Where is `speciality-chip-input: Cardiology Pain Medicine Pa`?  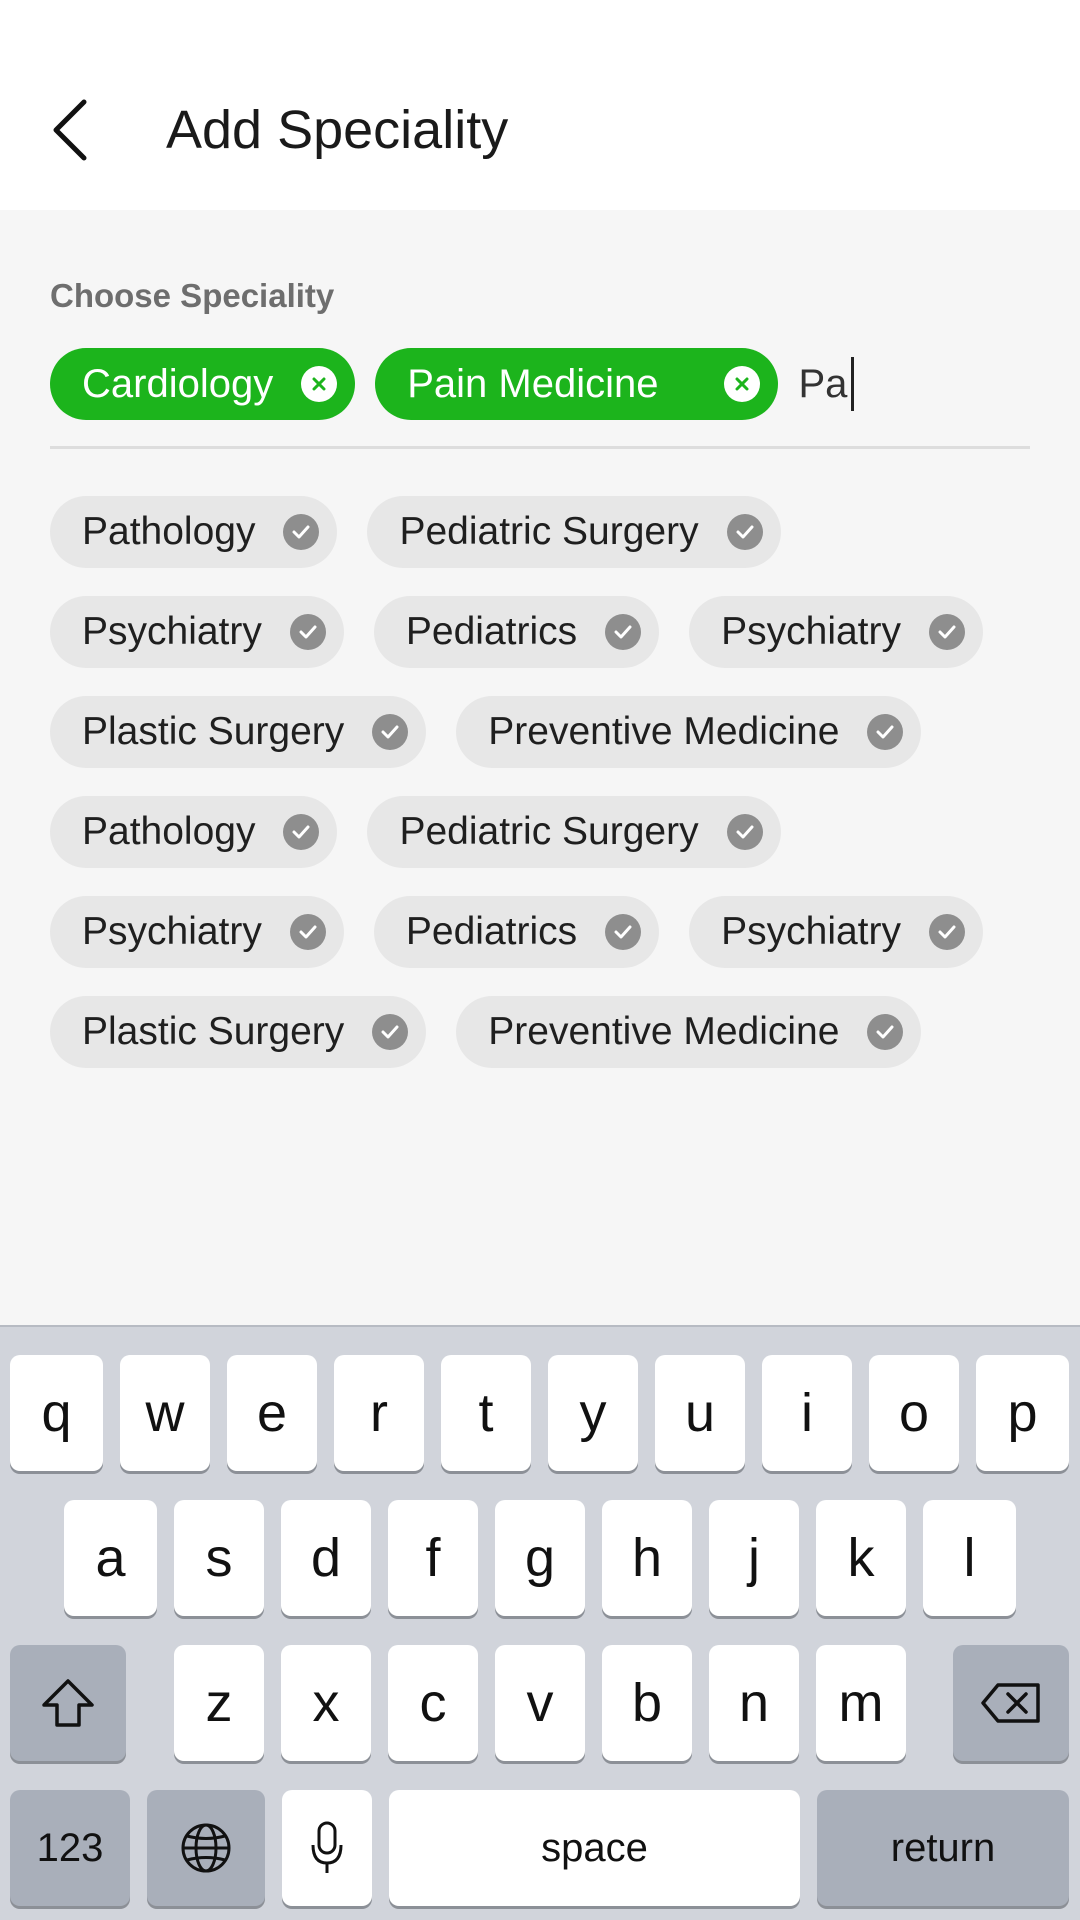 speciality-chip-input: Cardiology Pain Medicine Pa is located at coordinates (540, 384).